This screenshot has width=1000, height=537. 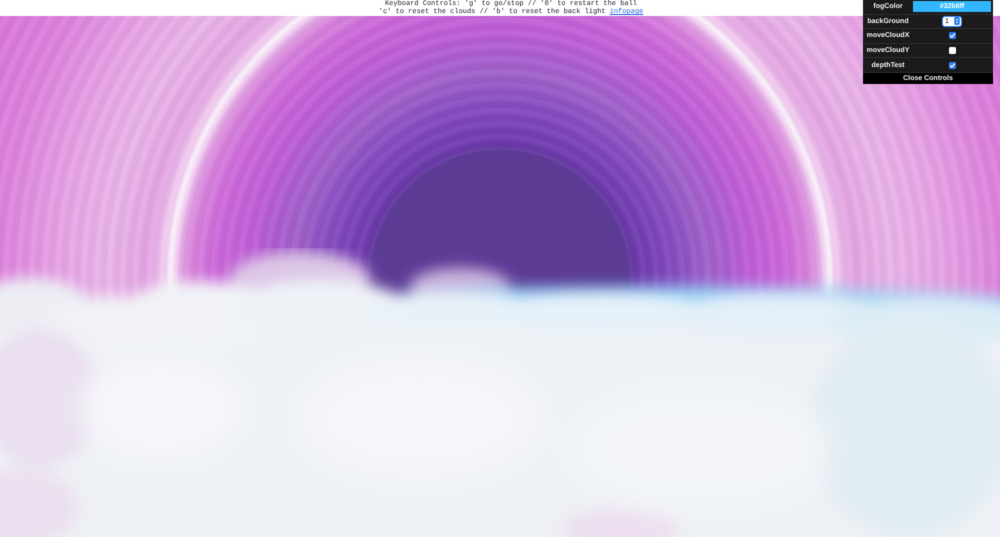 What do you see at coordinates (957, 21) in the screenshot?
I see `stepper-icon` at bounding box center [957, 21].